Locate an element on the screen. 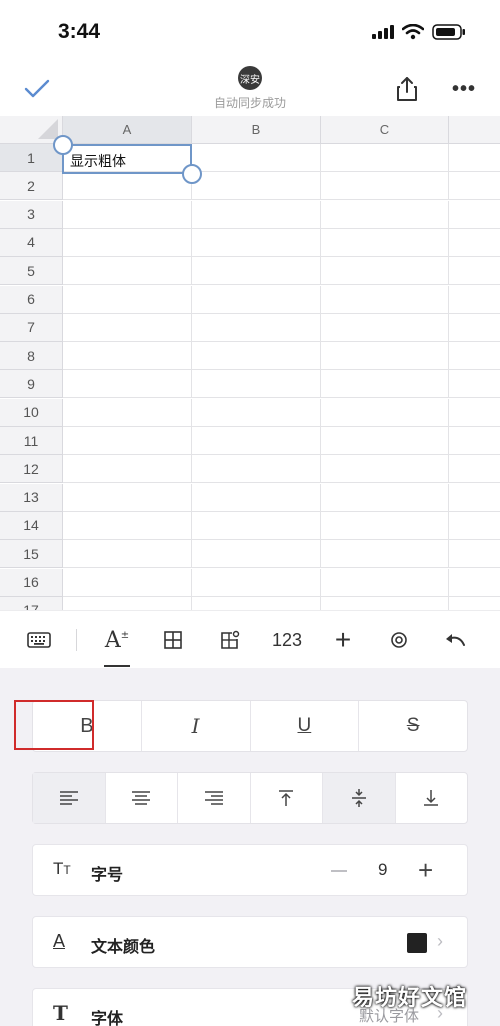 Image resolution: width=500 pixels, height=1026 pixels. decrease-size-button is located at coordinates (339, 871).